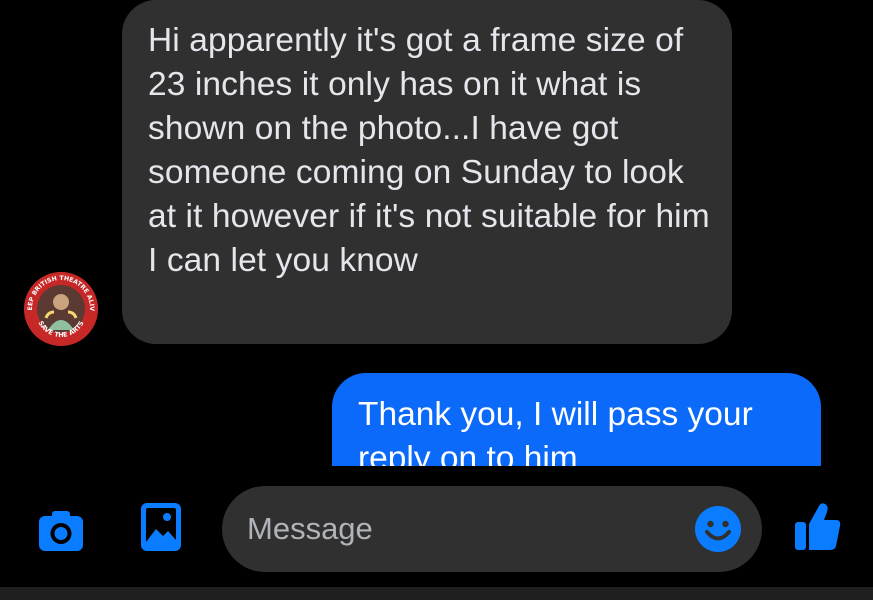  I want to click on thumbs-up-icon, so click(818, 527).